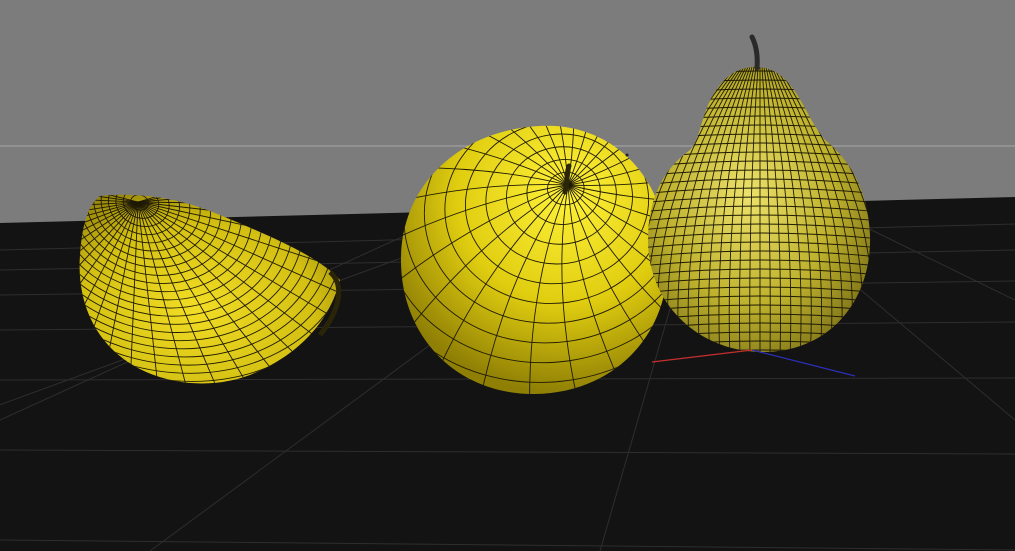 Image resolution: width=1015 pixels, height=551 pixels. Describe the element at coordinates (534, 260) in the screenshot. I see `apple-surface` at that location.